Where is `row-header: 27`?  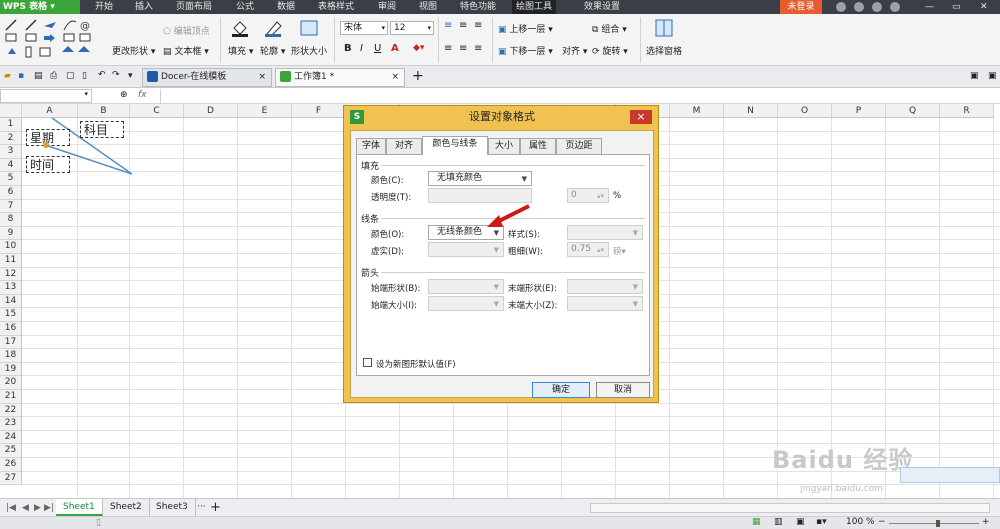 row-header: 27 is located at coordinates (11, 478).